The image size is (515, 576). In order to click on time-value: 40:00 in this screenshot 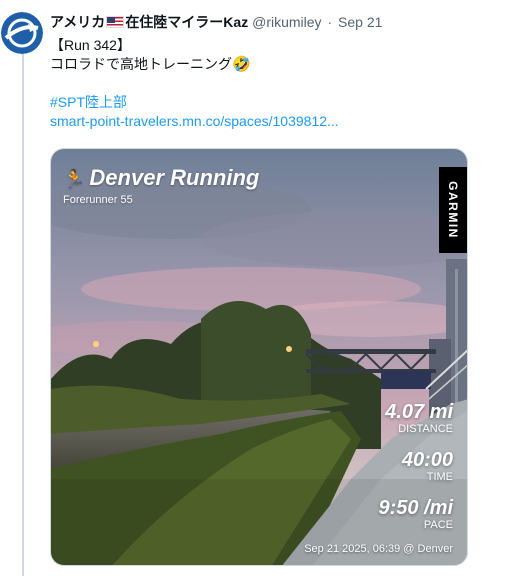, I will do `click(427, 460)`.